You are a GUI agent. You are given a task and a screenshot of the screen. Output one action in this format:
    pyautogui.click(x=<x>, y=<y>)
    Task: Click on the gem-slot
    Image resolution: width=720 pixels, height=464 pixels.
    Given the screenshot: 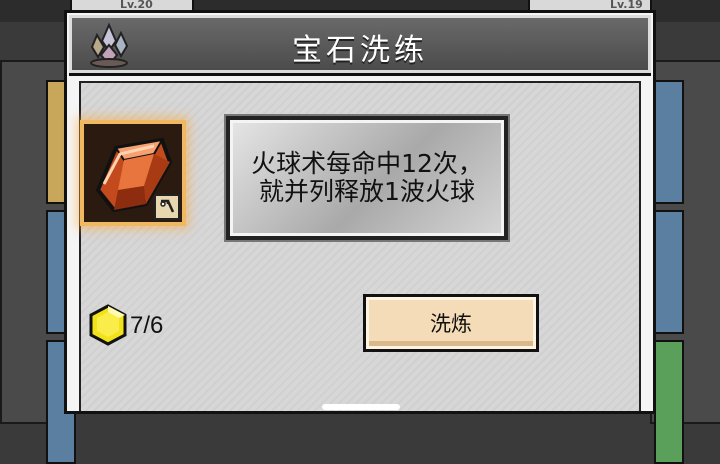 What is the action you would take?
    pyautogui.click(x=133, y=173)
    